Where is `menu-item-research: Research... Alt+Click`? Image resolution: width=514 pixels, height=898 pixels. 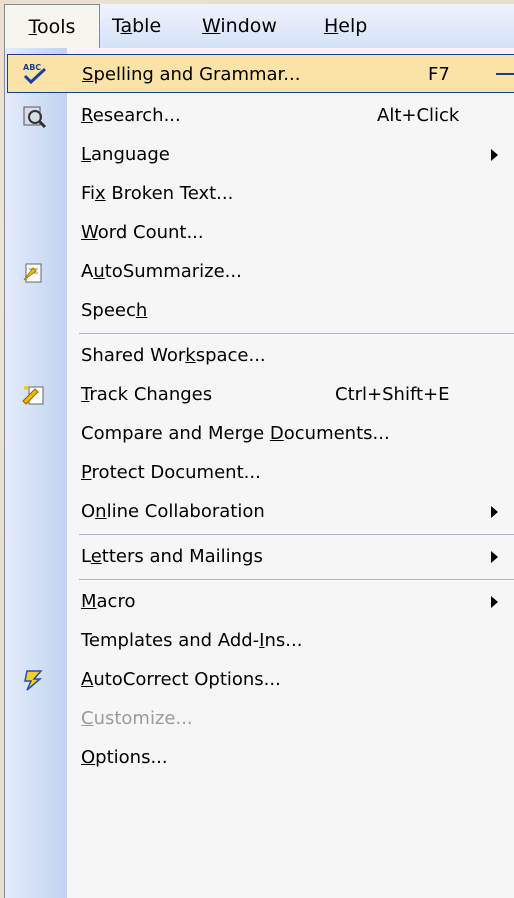
menu-item-research: Research... Alt+Click is located at coordinates (259, 115).